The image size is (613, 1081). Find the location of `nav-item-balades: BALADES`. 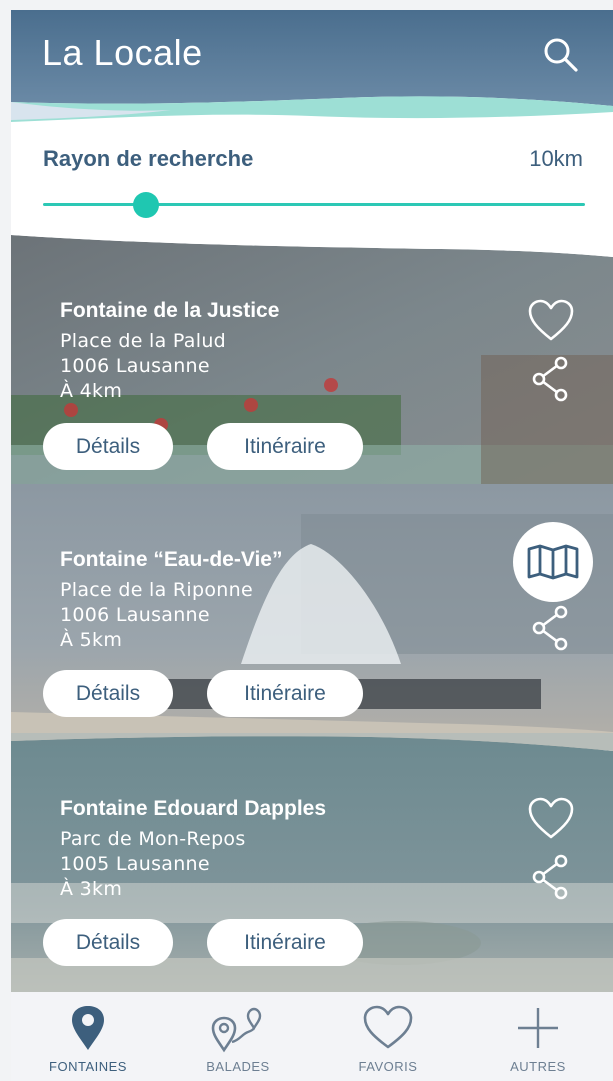

nav-item-balades: BALADES is located at coordinates (238, 1036).